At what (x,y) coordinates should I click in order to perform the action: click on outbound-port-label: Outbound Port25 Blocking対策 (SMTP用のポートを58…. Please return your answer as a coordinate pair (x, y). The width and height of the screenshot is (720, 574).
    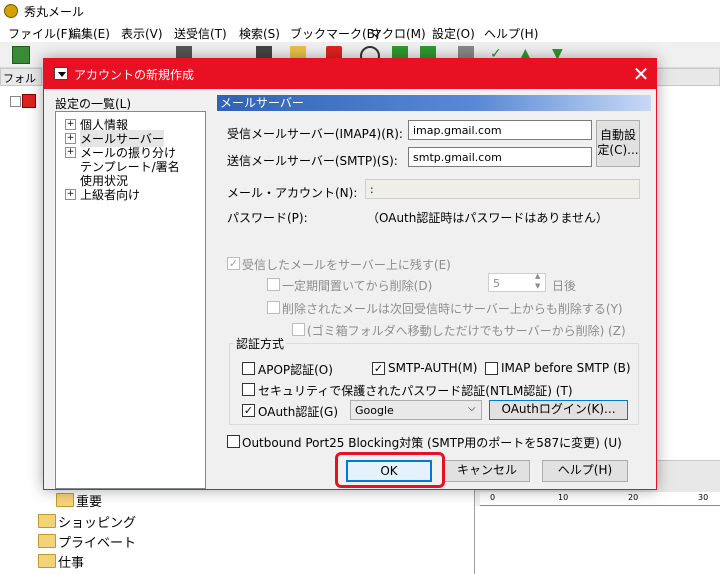
    Looking at the image, I should click on (432, 443).